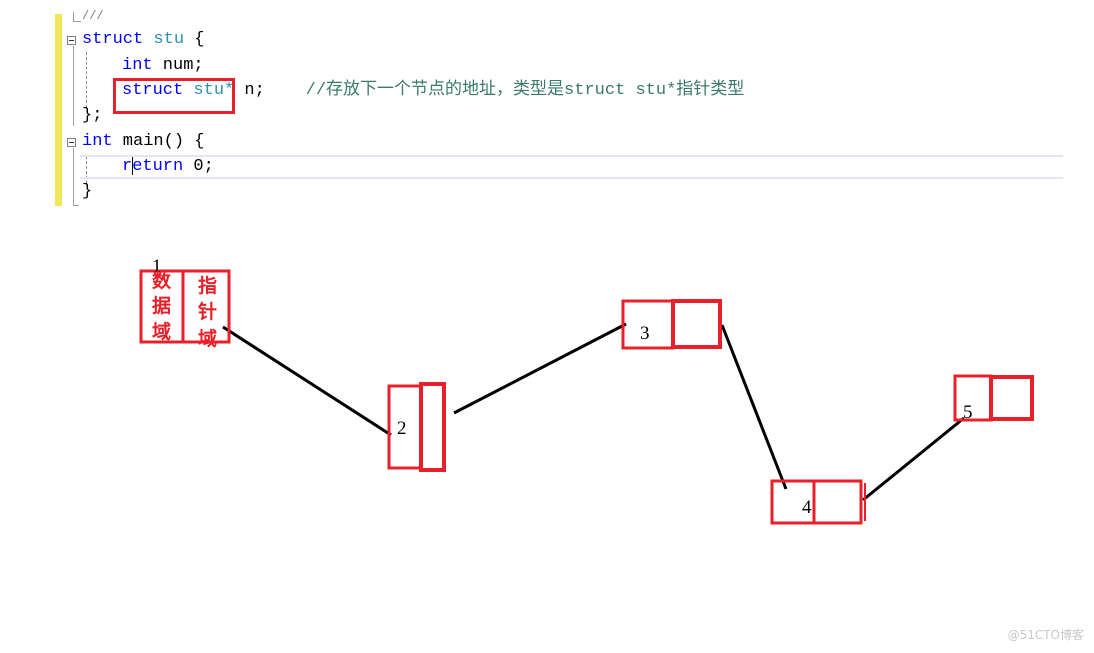 The width and height of the screenshot is (1094, 653). I want to click on node-3: 3, so click(671, 324).